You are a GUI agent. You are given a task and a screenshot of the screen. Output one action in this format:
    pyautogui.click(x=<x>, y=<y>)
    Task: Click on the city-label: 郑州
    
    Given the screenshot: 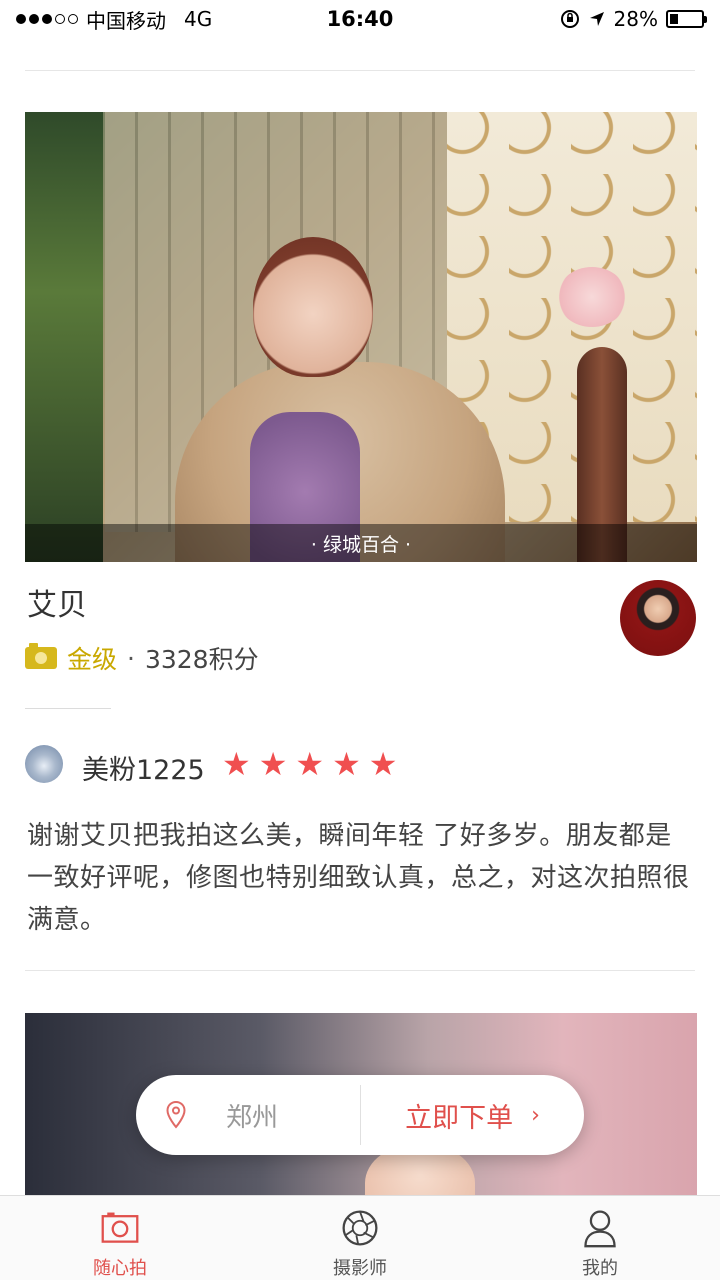 What is the action you would take?
    pyautogui.click(x=252, y=1117)
    